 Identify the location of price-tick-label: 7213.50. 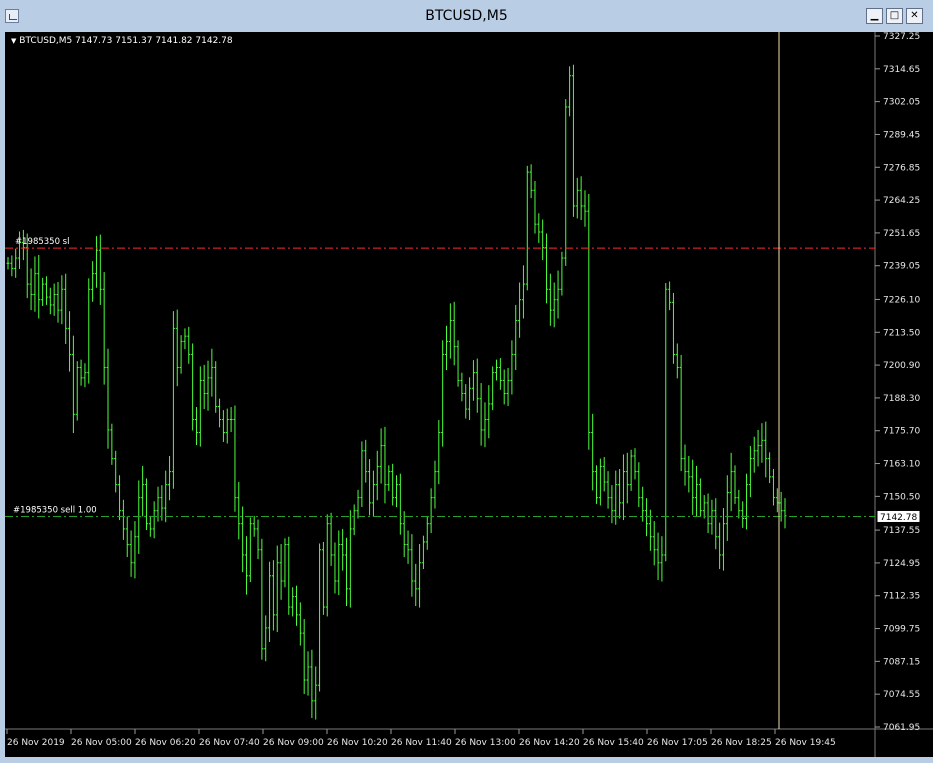
(901, 333).